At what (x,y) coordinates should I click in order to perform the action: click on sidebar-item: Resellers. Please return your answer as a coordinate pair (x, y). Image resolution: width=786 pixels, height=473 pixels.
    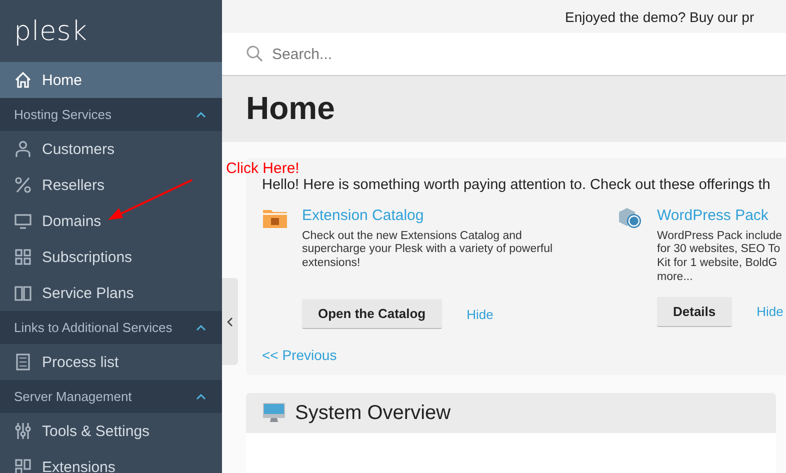
    Looking at the image, I should click on (111, 185).